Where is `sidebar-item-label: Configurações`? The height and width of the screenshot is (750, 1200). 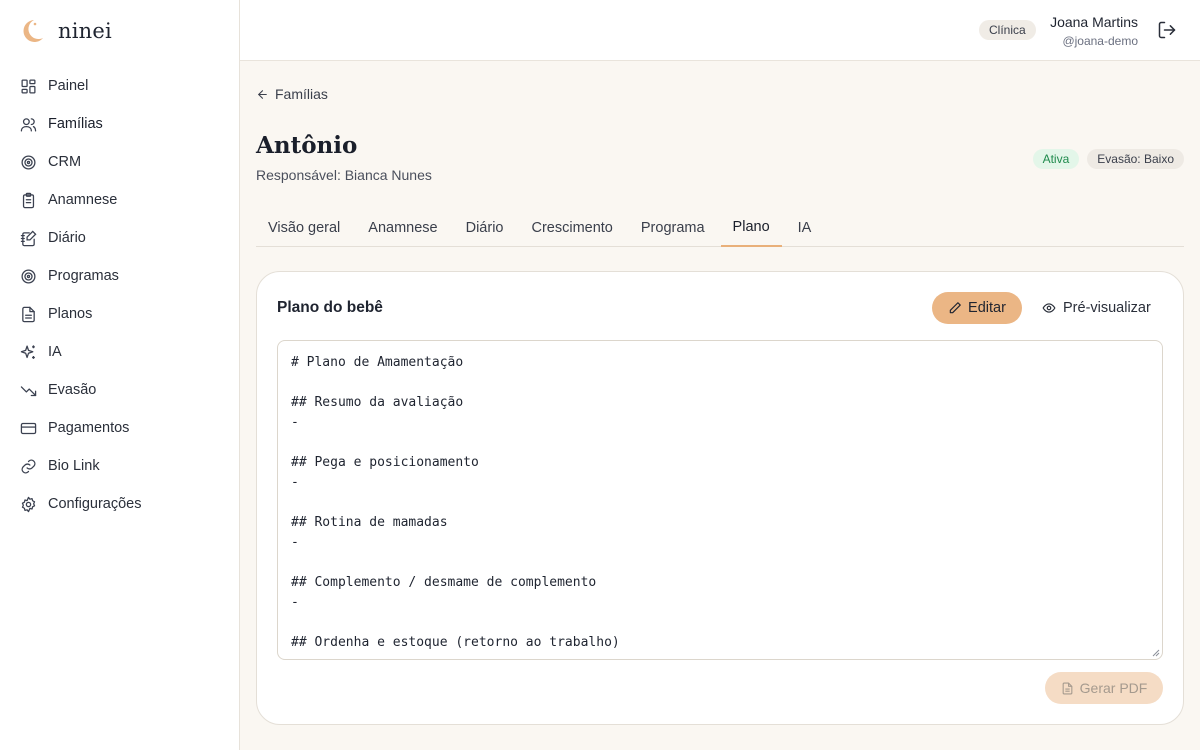 sidebar-item-label: Configurações is located at coordinates (95, 503).